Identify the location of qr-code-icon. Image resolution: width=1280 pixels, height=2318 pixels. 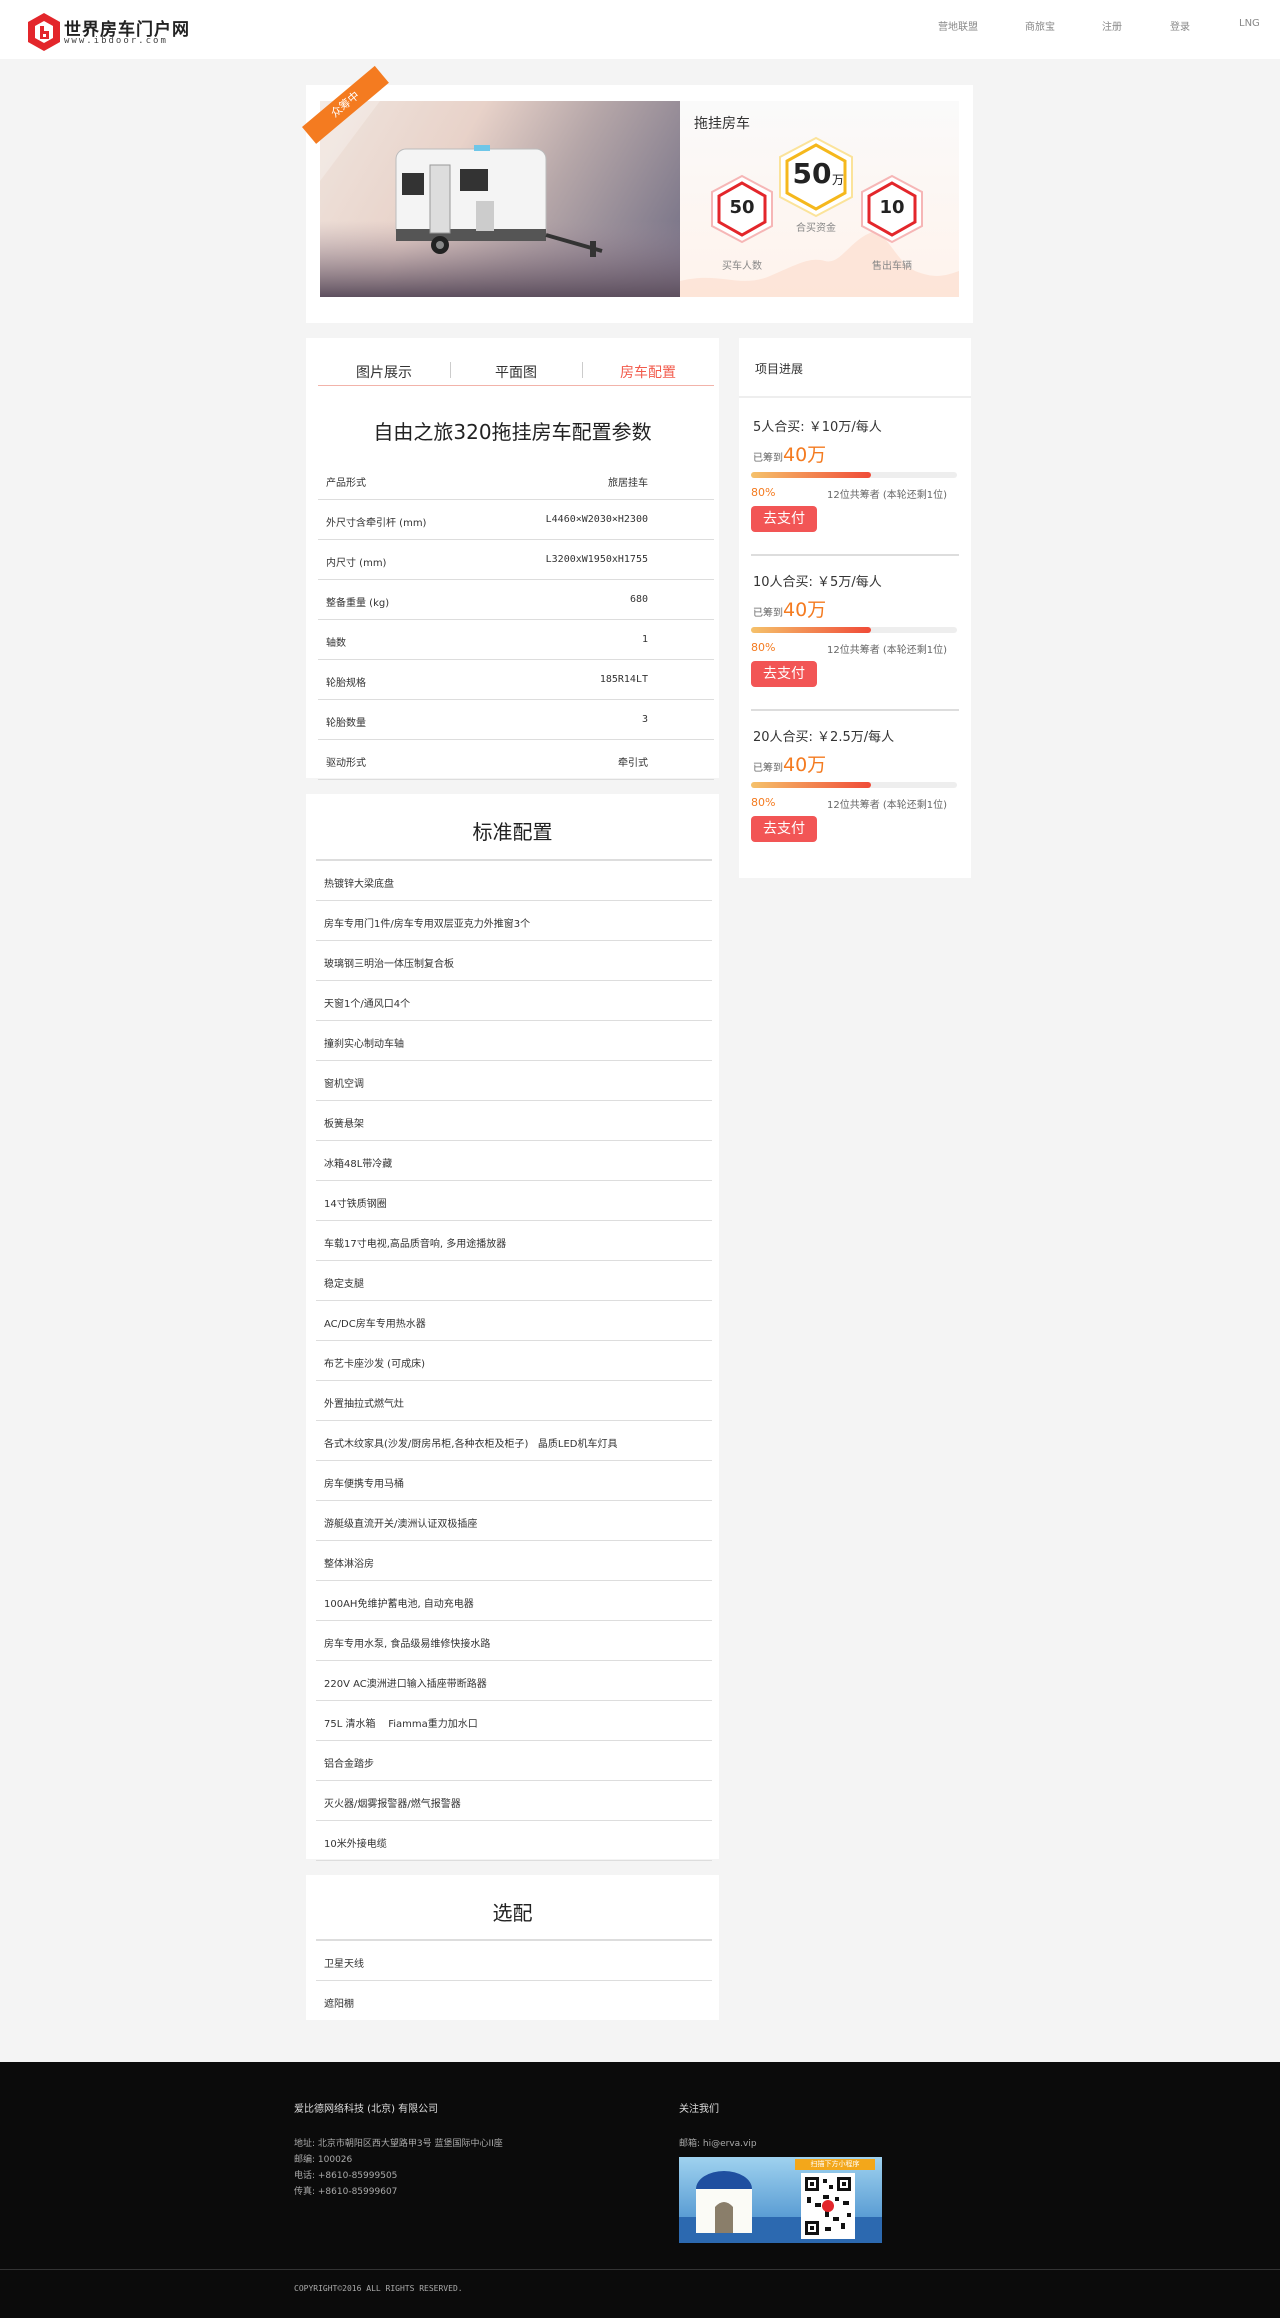
(828, 2206).